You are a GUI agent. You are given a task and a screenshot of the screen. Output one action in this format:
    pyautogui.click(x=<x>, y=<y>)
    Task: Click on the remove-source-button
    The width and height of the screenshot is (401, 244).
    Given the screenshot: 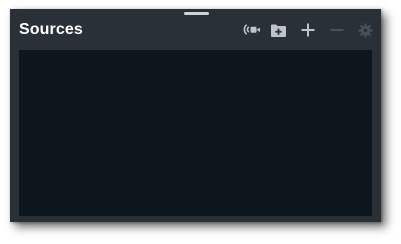 What is the action you would take?
    pyautogui.click(x=337, y=30)
    